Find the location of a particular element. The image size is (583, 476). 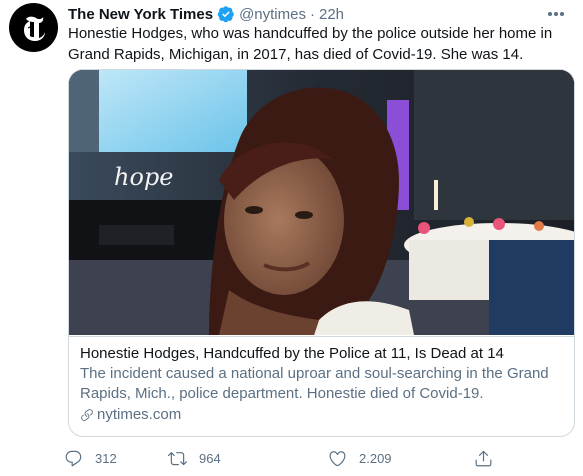

reply-button: 312 is located at coordinates (90, 458).